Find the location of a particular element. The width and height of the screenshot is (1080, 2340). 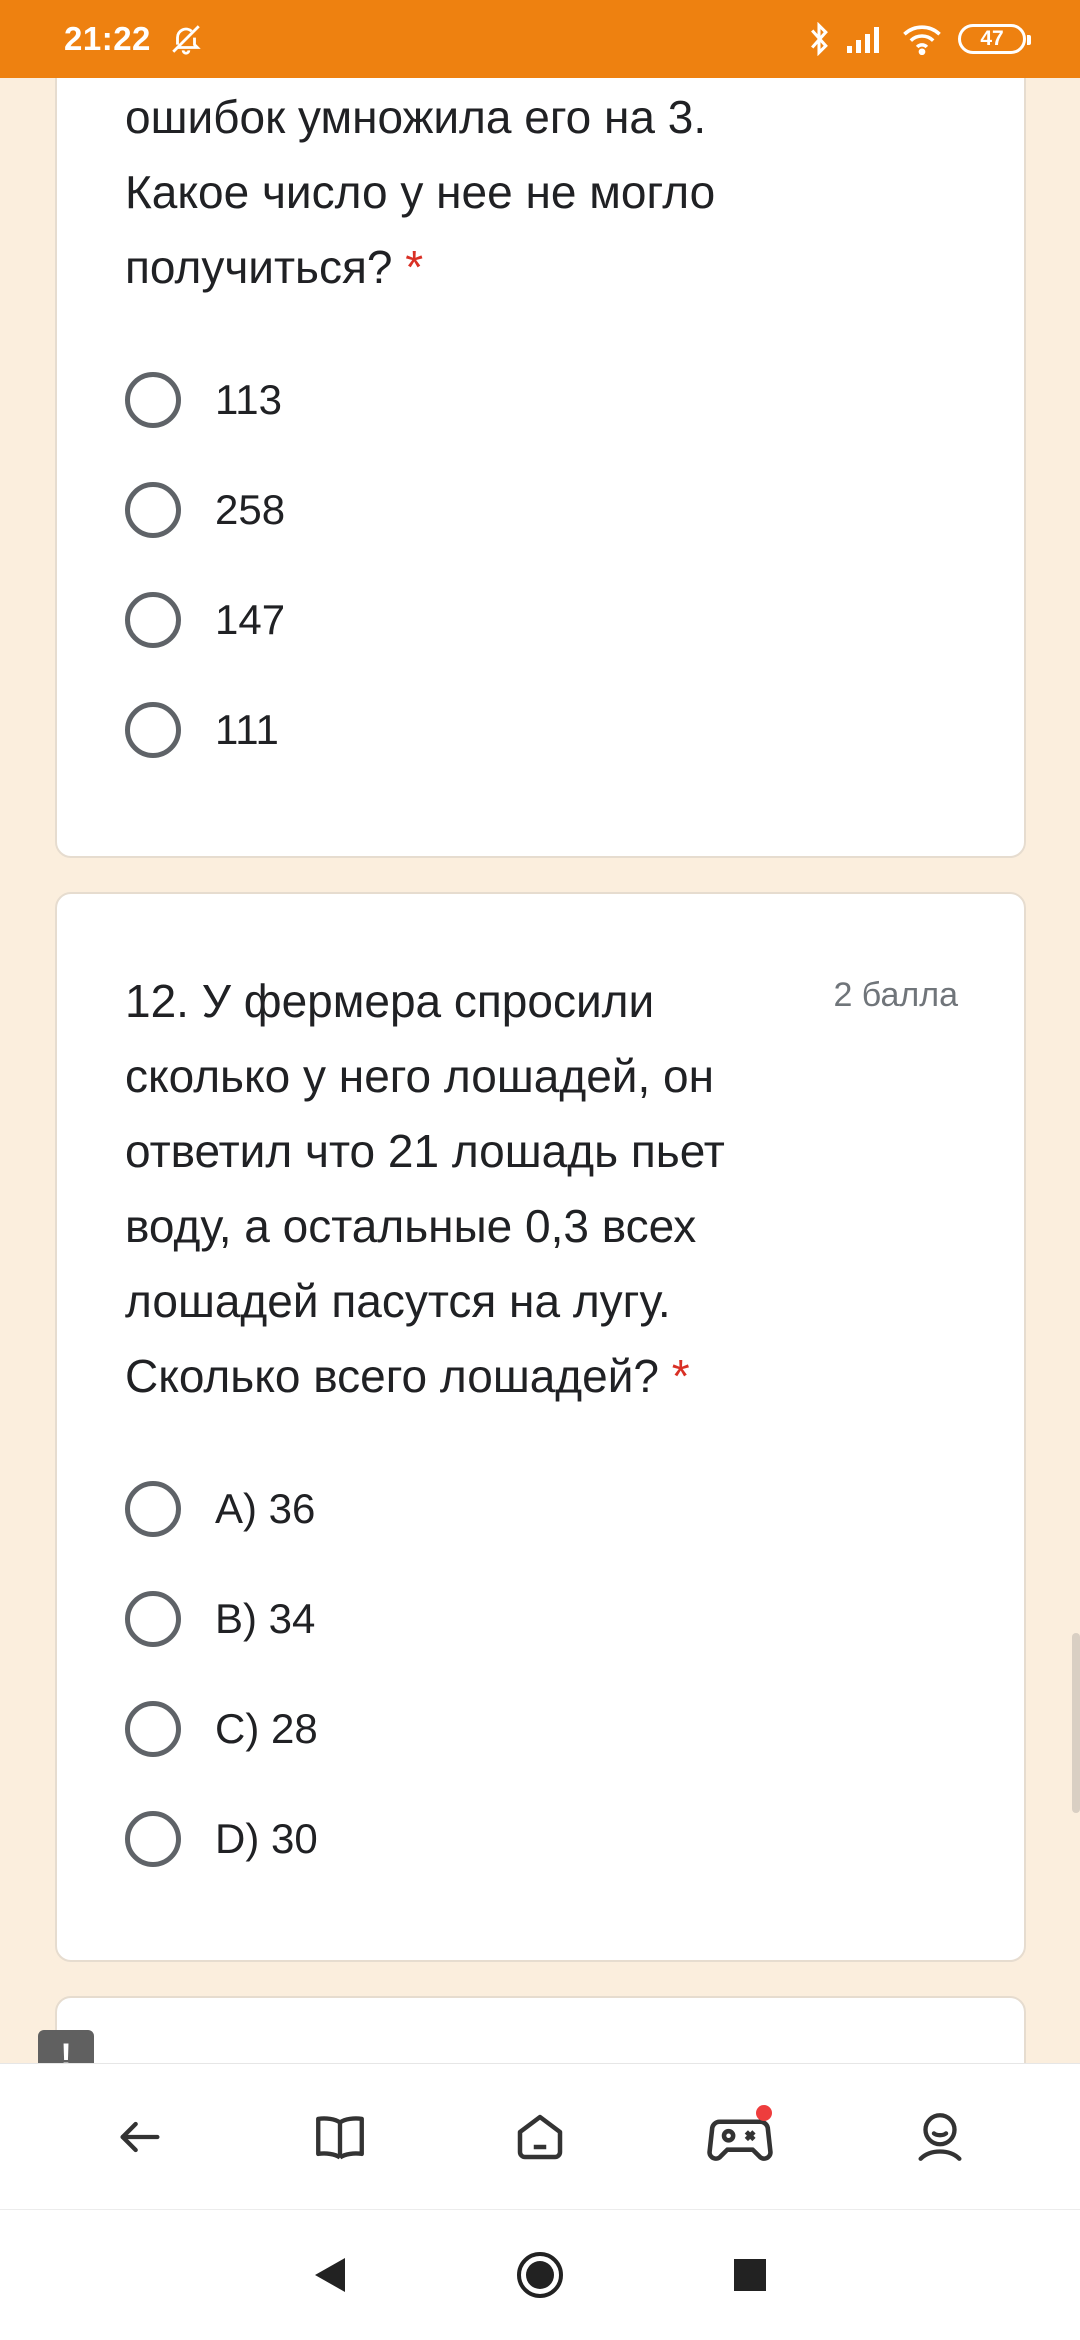

bookmarks-button is located at coordinates (340, 2137).